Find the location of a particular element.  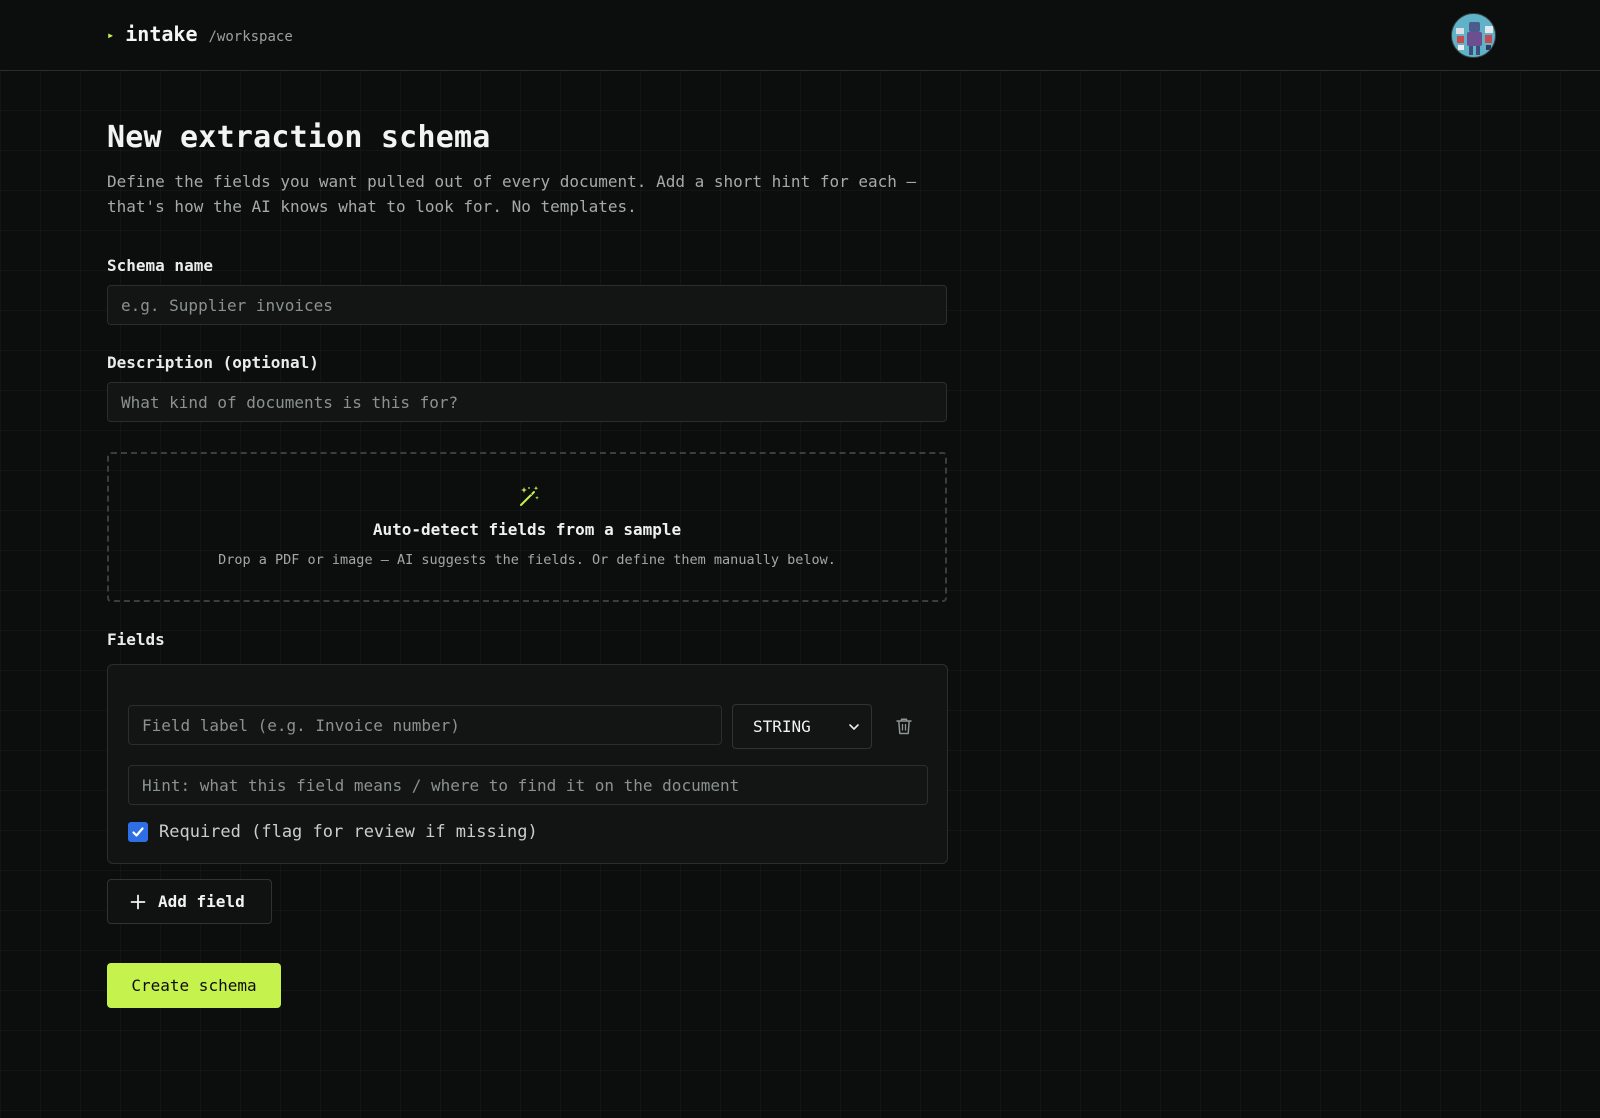

trash-icon is located at coordinates (904, 726).